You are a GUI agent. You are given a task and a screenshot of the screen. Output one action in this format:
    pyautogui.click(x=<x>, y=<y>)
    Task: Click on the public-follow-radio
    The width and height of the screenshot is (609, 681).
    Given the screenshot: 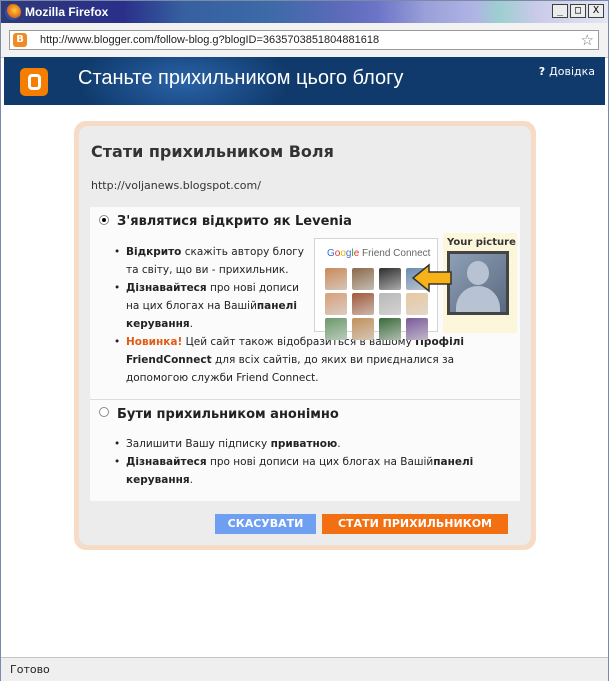 What is the action you would take?
    pyautogui.click(x=104, y=220)
    